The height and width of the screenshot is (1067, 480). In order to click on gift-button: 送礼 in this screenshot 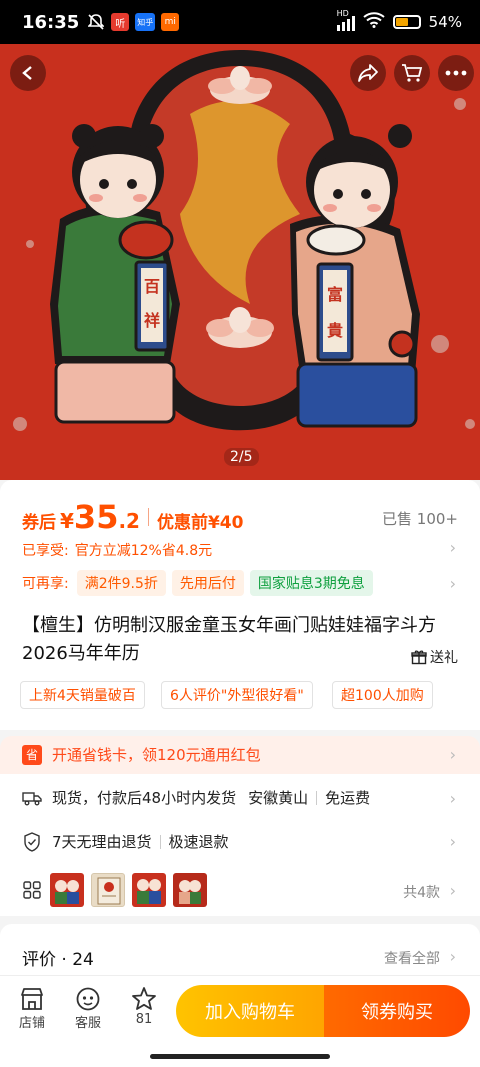, I will do `click(434, 657)`.